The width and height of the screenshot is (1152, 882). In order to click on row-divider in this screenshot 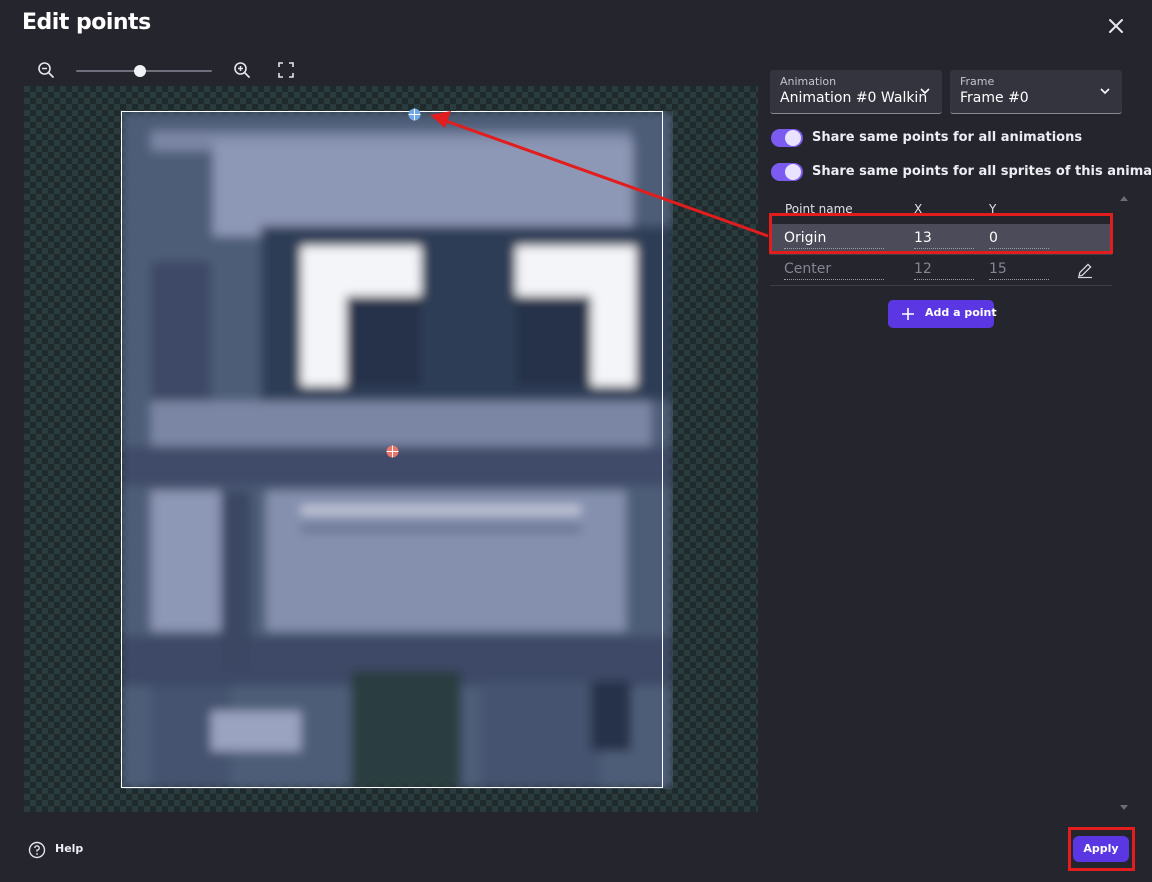, I will do `click(941, 285)`.